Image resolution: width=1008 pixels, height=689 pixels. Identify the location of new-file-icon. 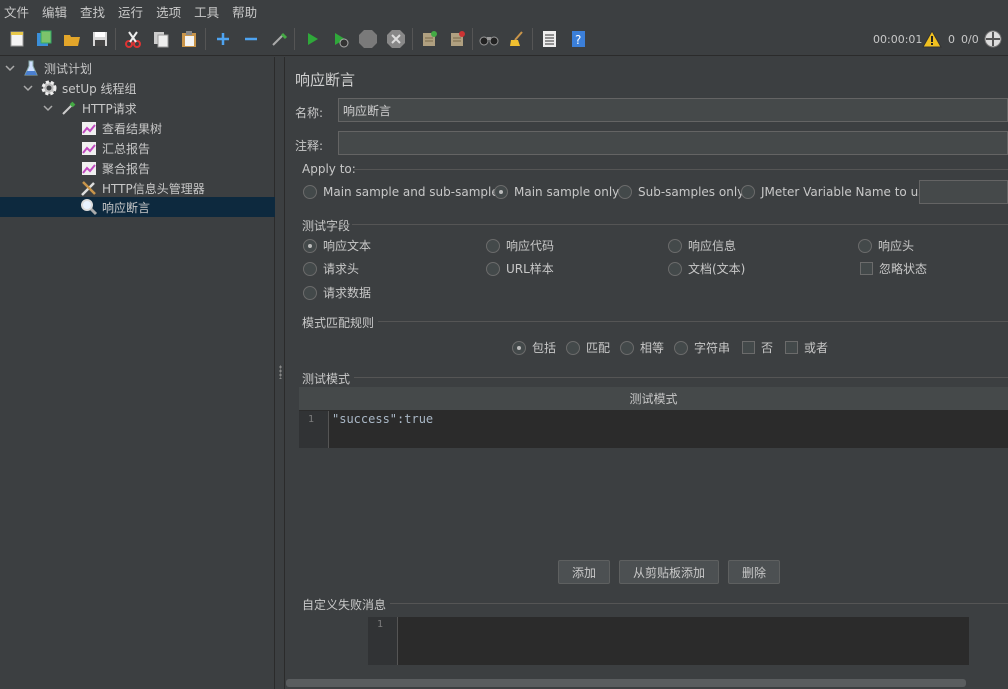
(17, 39).